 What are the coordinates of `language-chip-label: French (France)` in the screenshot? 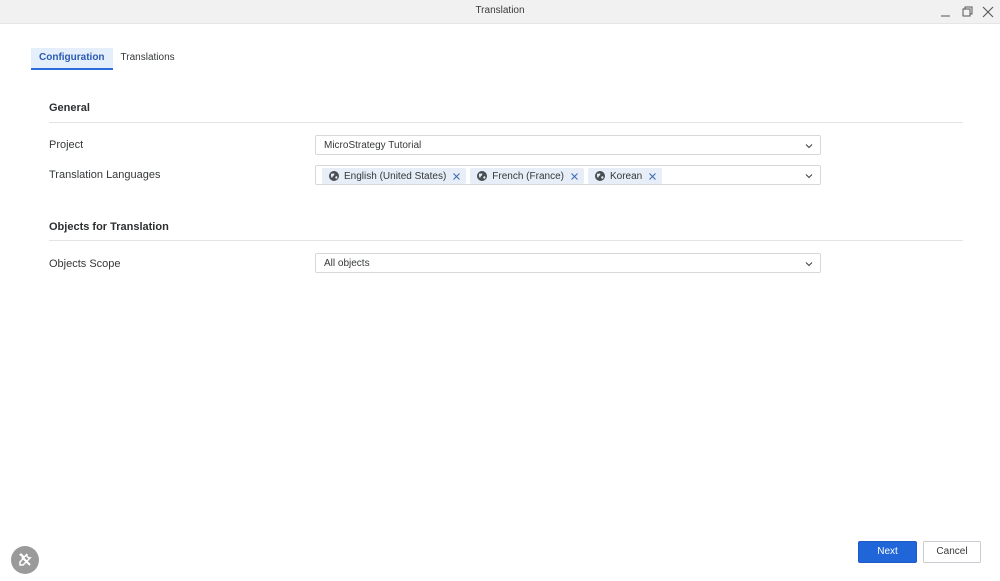 It's located at (528, 176).